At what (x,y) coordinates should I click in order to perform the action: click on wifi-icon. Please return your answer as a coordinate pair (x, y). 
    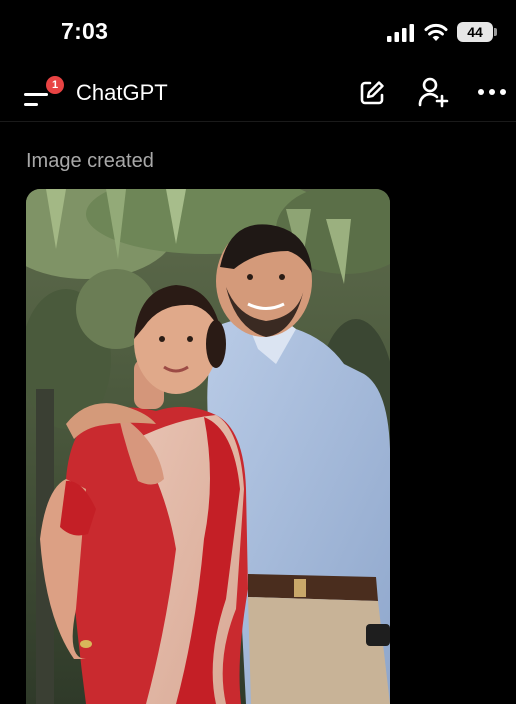
    Looking at the image, I should click on (436, 32).